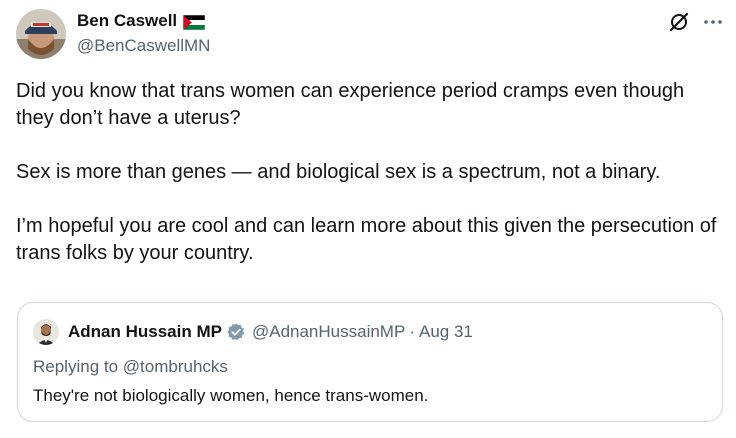 The width and height of the screenshot is (736, 438). What do you see at coordinates (76, 366) in the screenshot?
I see `replying-to-label: Replying to` at bounding box center [76, 366].